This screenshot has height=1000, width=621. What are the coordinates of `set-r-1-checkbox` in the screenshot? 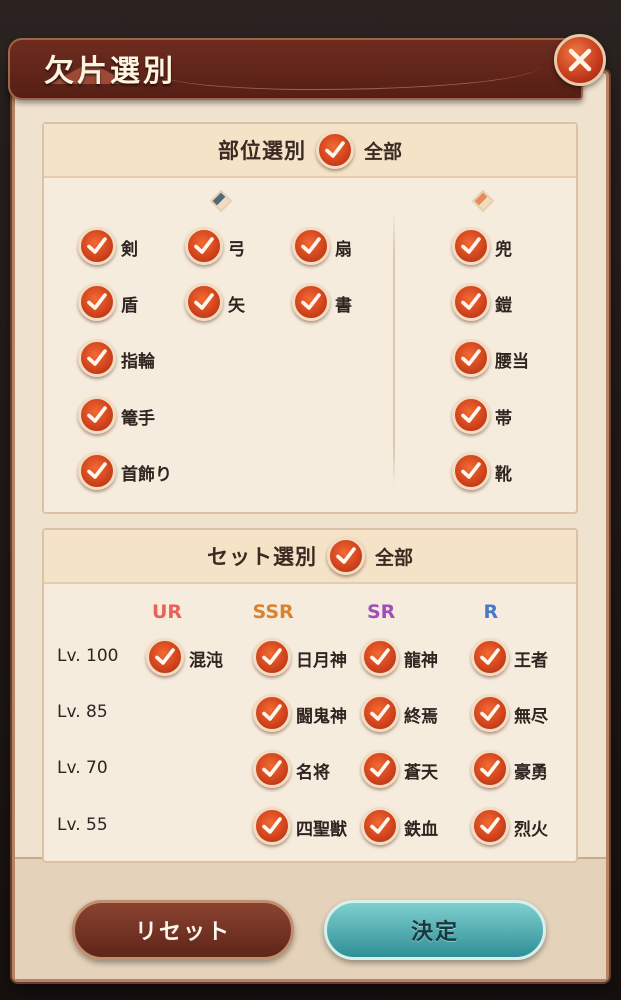 It's located at (490, 713).